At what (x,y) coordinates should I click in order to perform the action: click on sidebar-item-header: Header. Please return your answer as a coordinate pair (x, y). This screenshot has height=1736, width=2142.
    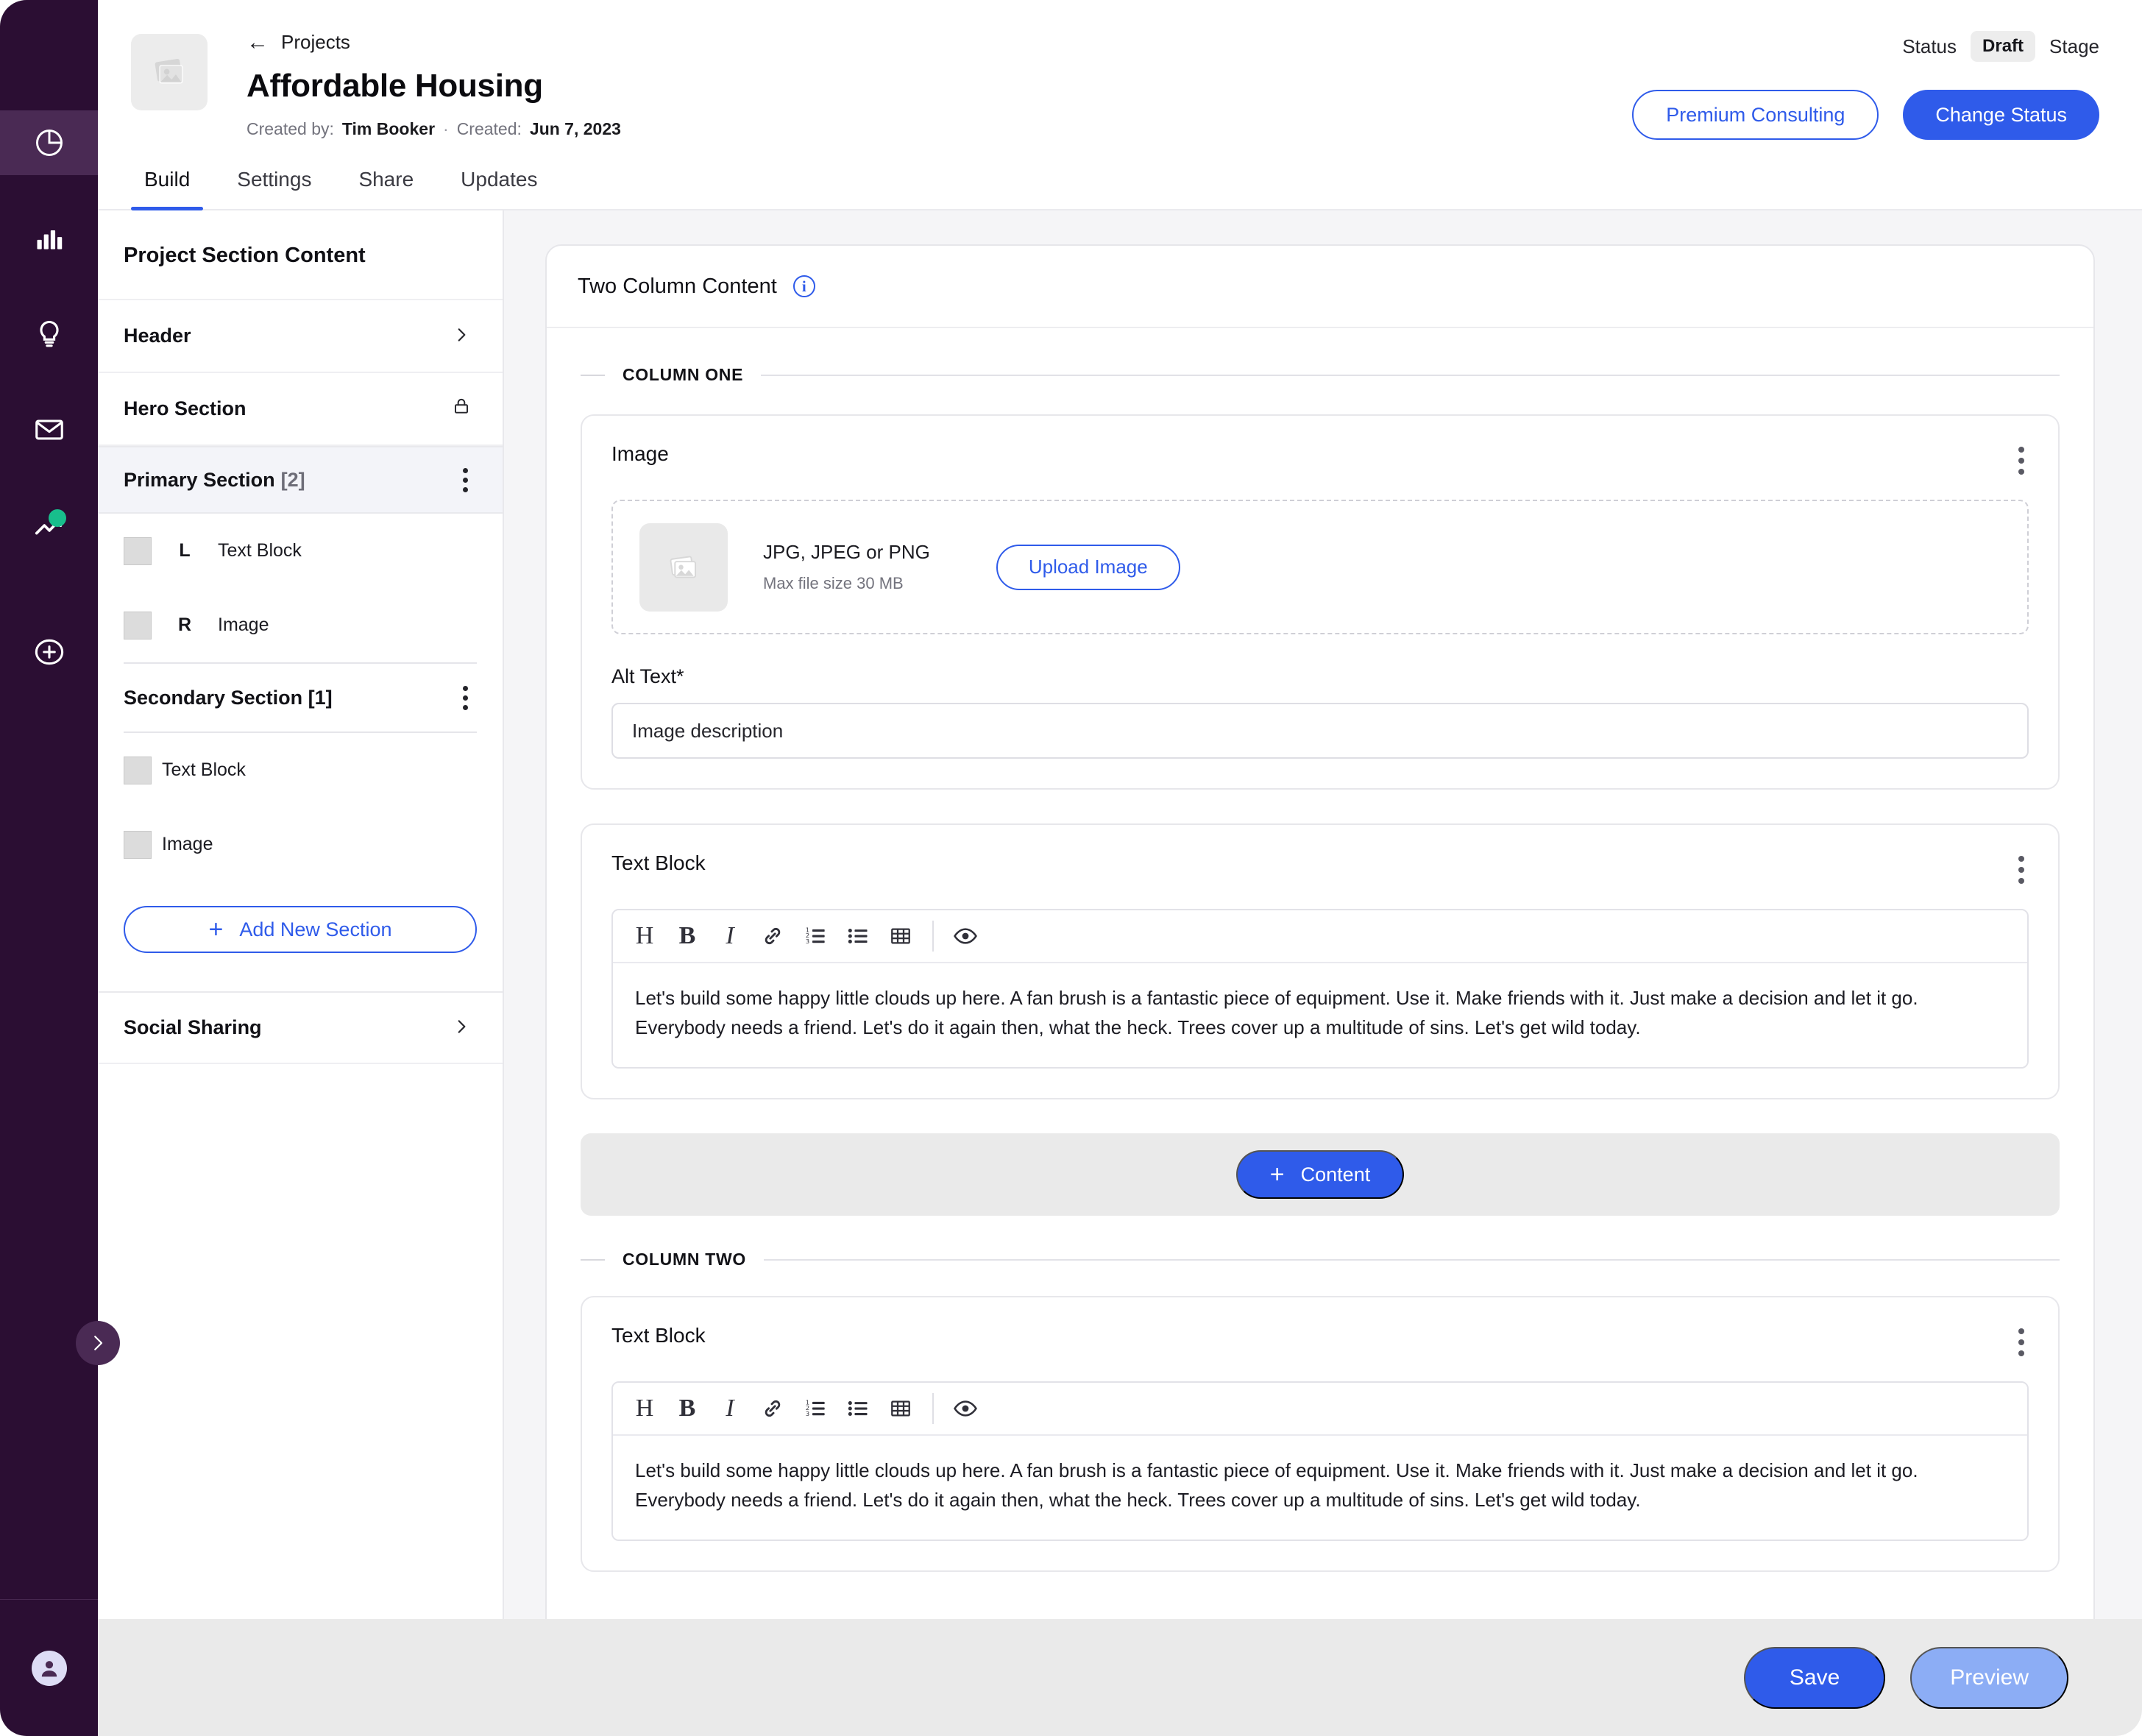
    Looking at the image, I should click on (300, 336).